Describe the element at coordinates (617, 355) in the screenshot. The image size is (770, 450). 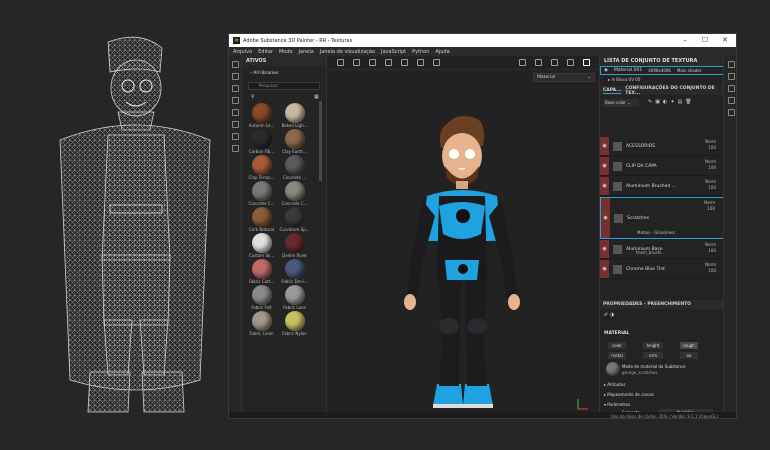
I see `channel-metal: metal` at that location.